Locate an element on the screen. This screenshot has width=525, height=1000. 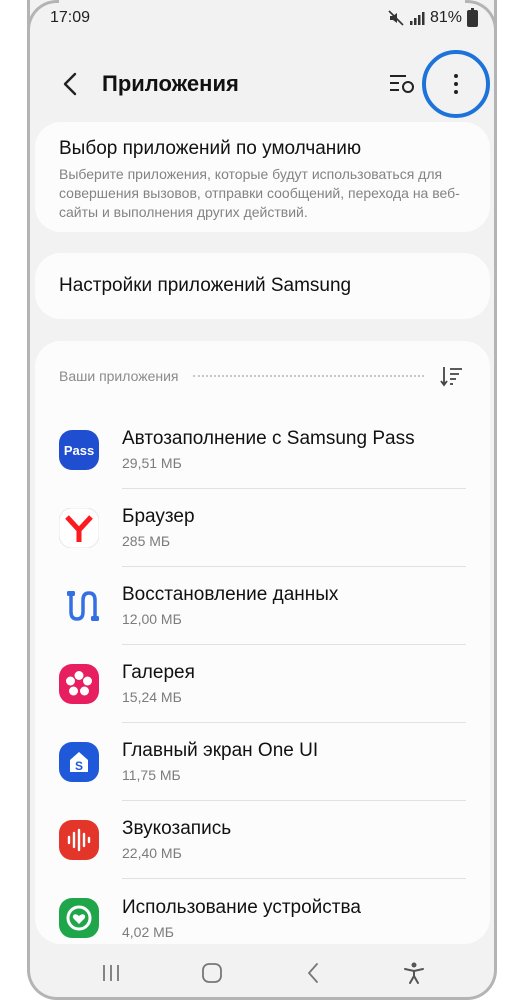
accessibility-button is located at coordinates (414, 973).